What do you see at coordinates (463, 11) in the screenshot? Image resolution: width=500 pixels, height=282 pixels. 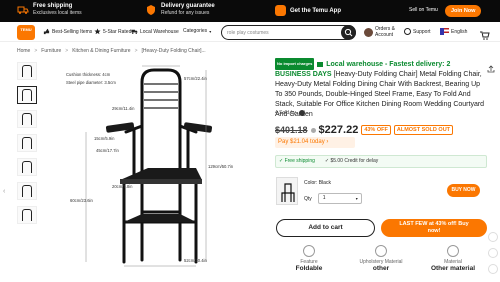 I see `join-now-button: Join Now` at bounding box center [463, 11].